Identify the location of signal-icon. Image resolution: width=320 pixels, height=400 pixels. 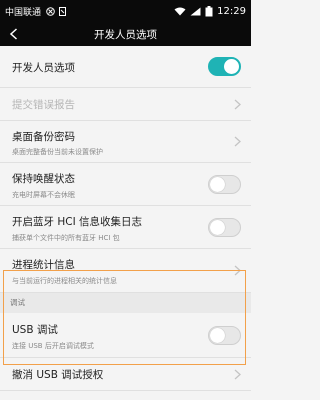
(195, 11).